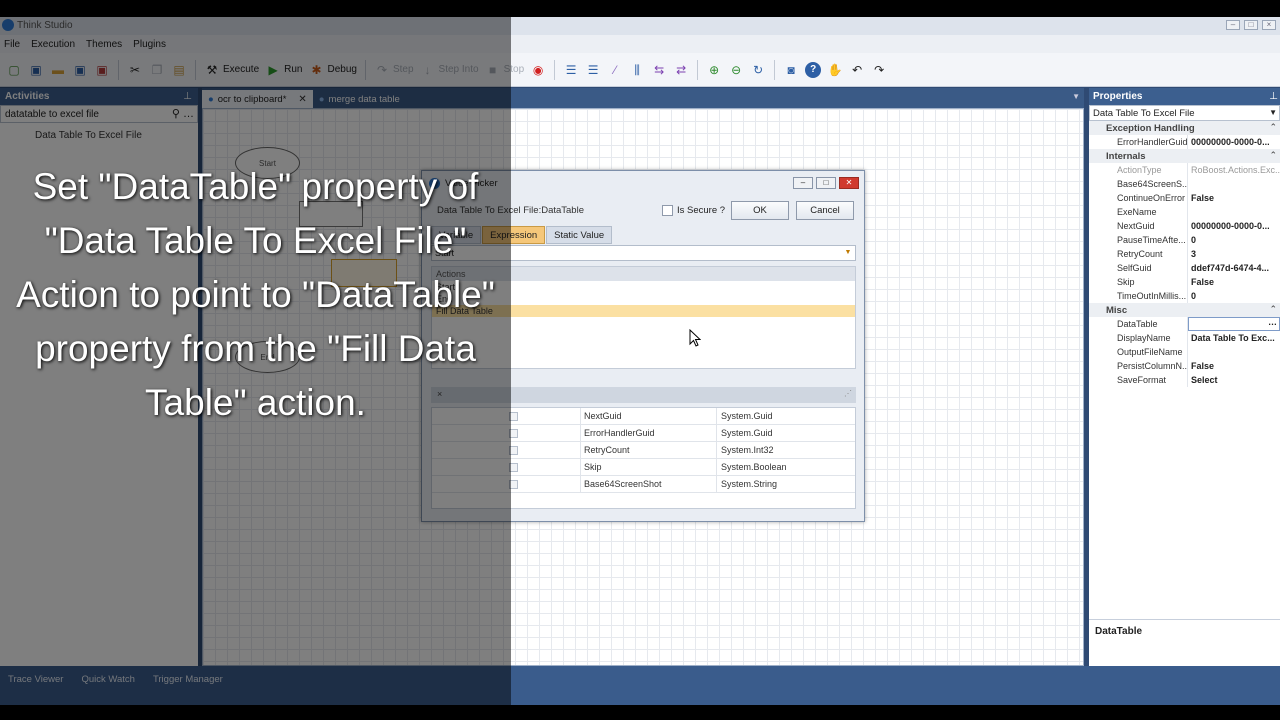  Describe the element at coordinates (747, 433) in the screenshot. I see `row-type: System.Guid` at that location.